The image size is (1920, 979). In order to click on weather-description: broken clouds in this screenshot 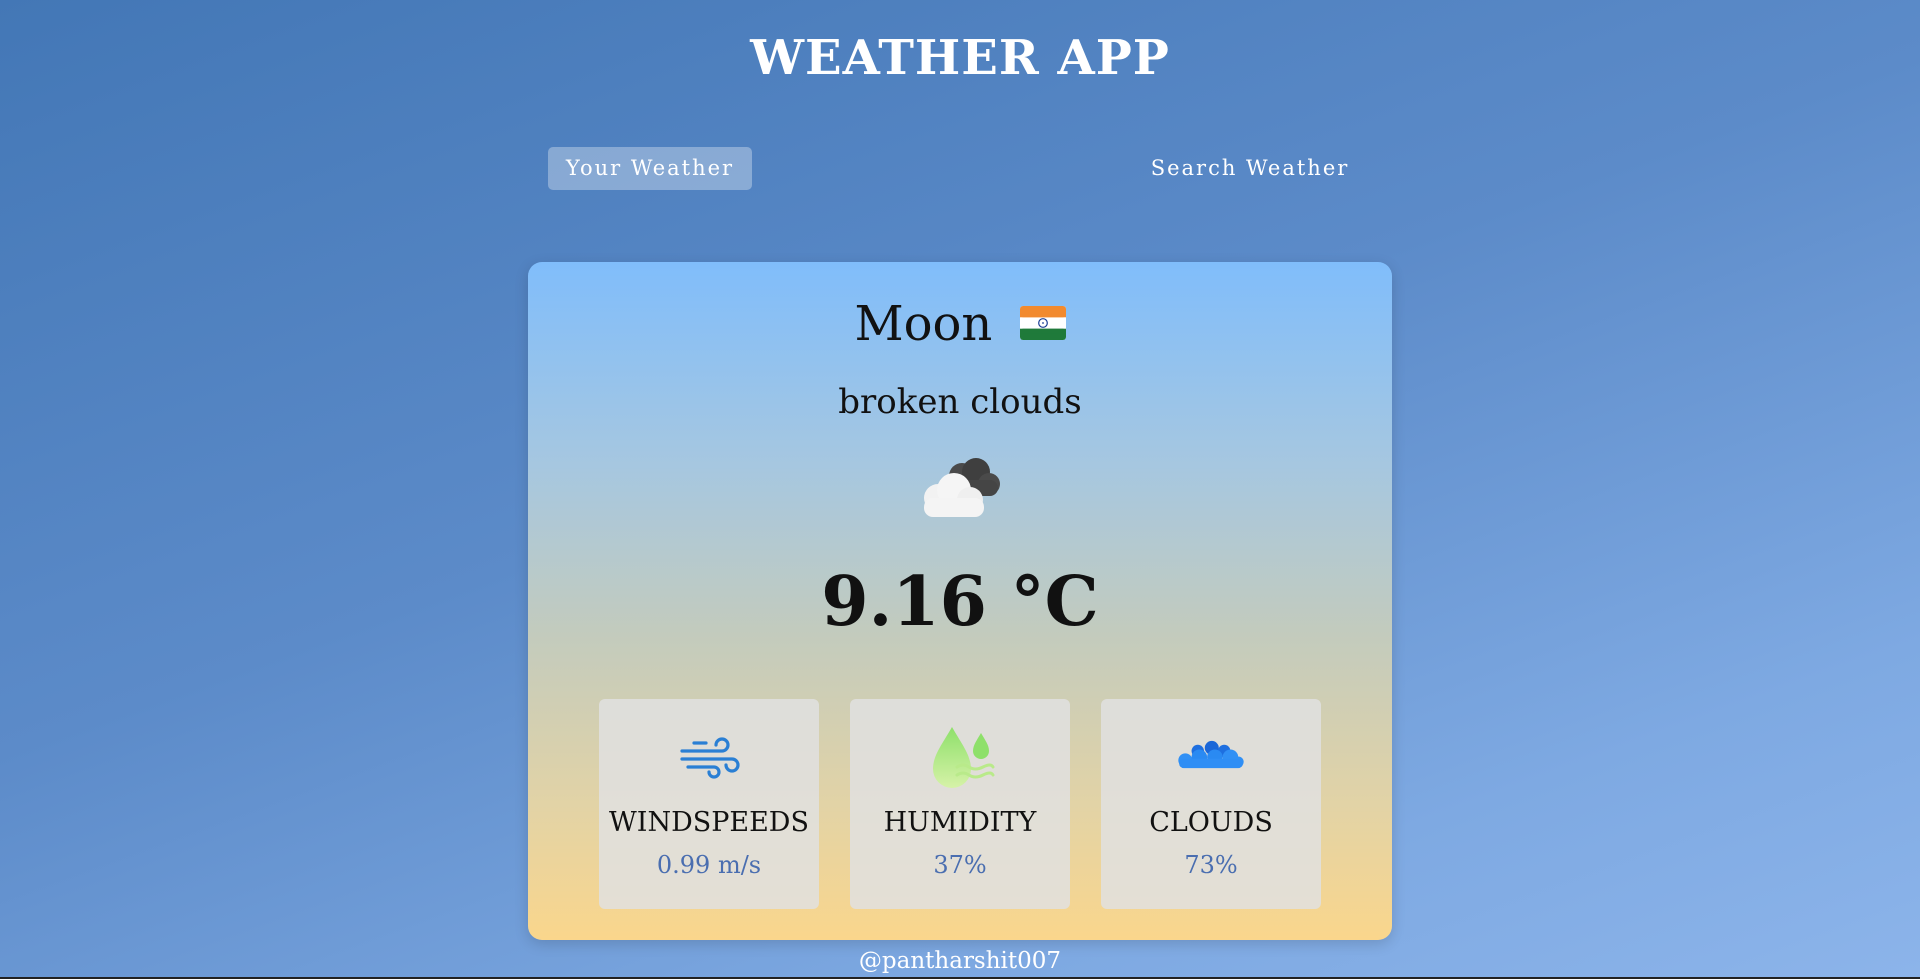, I will do `click(960, 402)`.